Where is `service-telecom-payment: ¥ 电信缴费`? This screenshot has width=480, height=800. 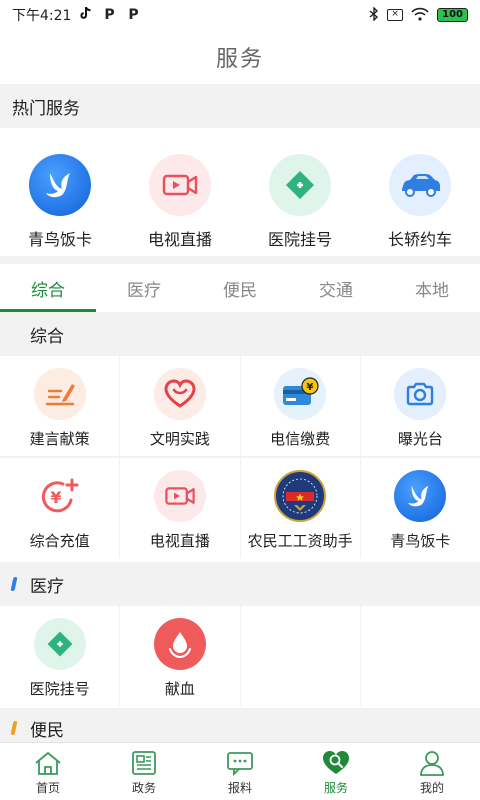 service-telecom-payment: ¥ 电信缴费 is located at coordinates (300, 406).